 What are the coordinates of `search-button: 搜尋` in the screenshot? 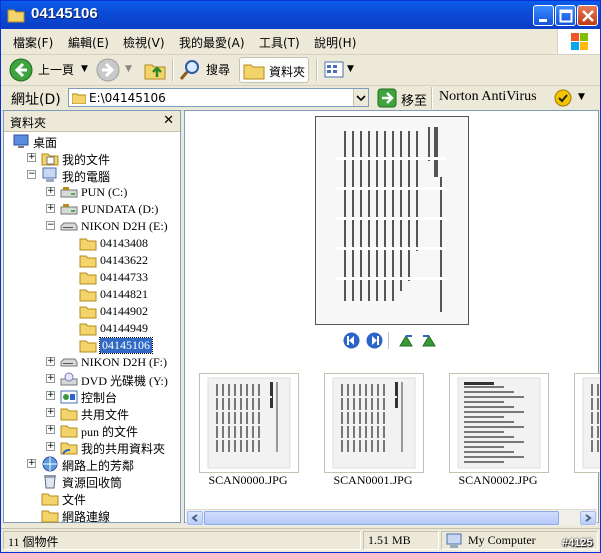 It's located at (218, 69).